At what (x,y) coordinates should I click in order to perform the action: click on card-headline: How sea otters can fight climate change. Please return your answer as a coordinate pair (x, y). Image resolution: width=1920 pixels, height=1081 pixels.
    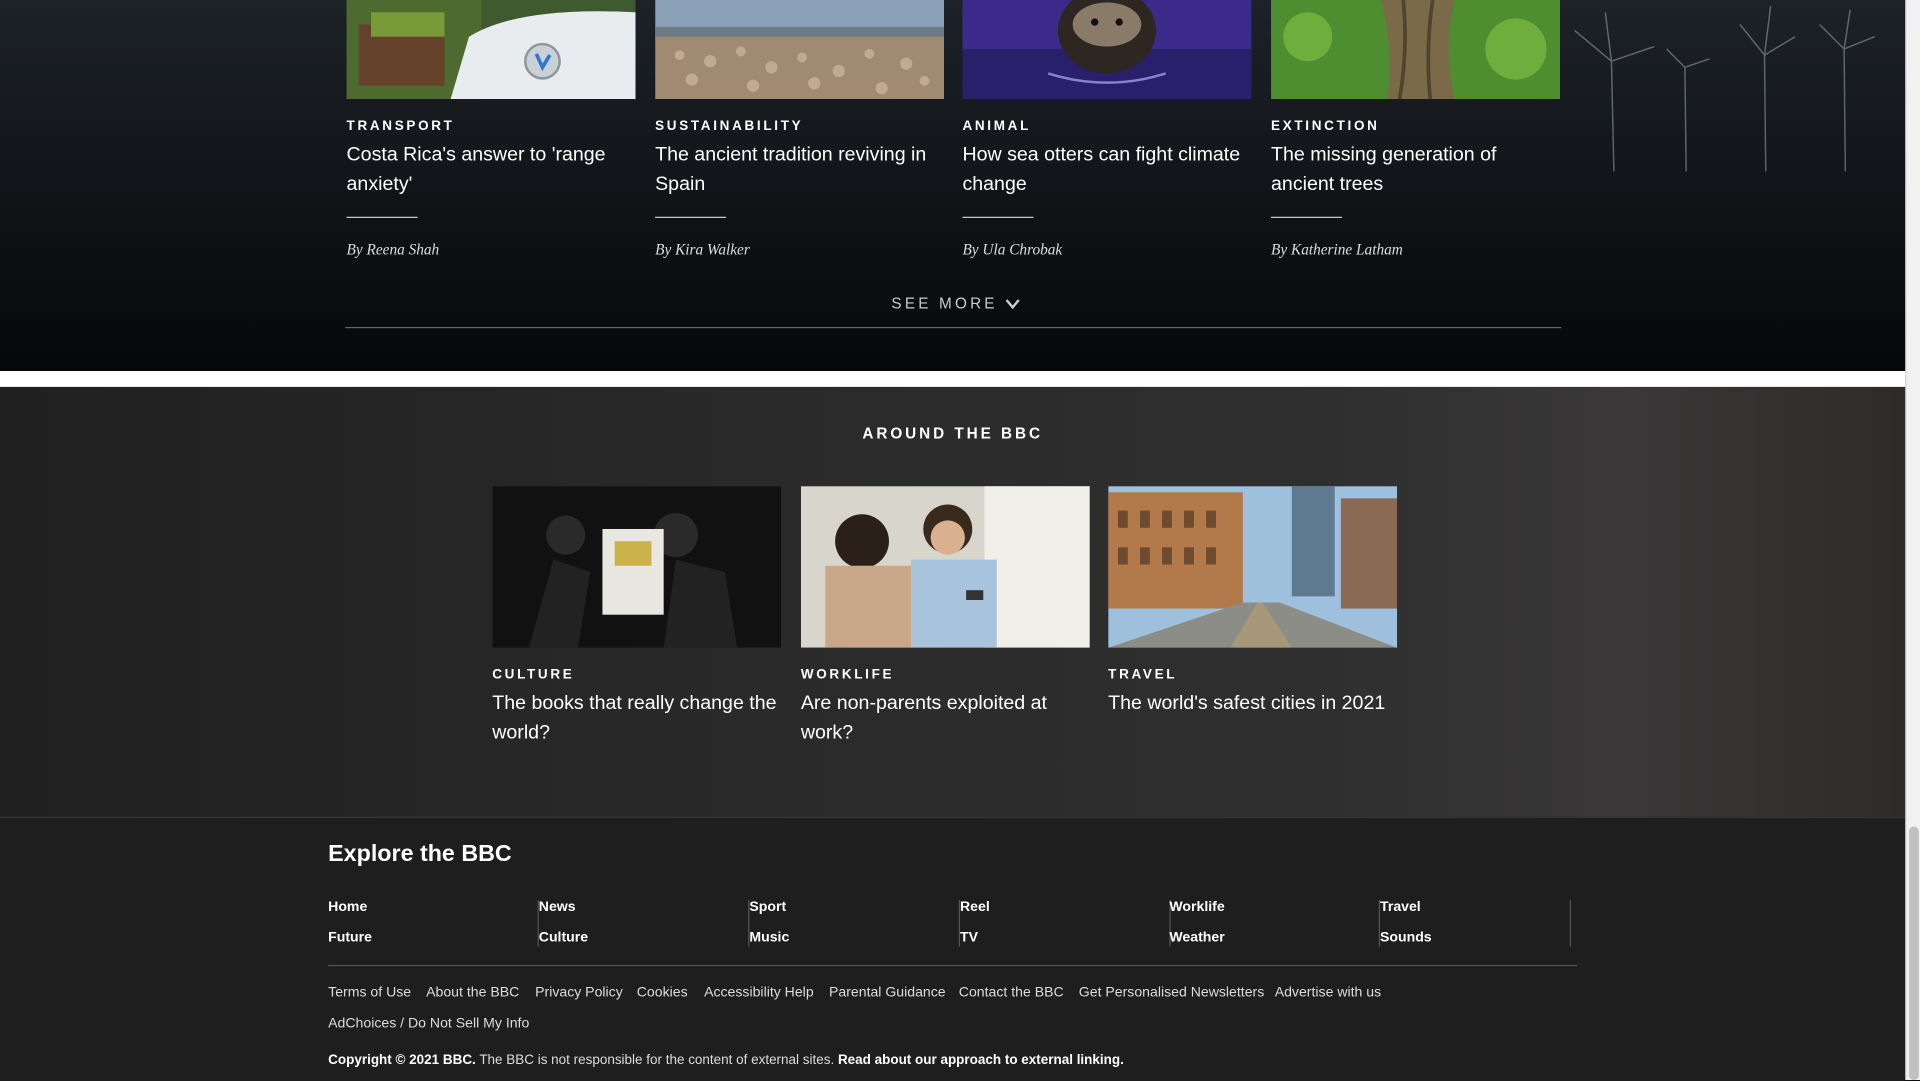
    Looking at the image, I should click on (1106, 170).